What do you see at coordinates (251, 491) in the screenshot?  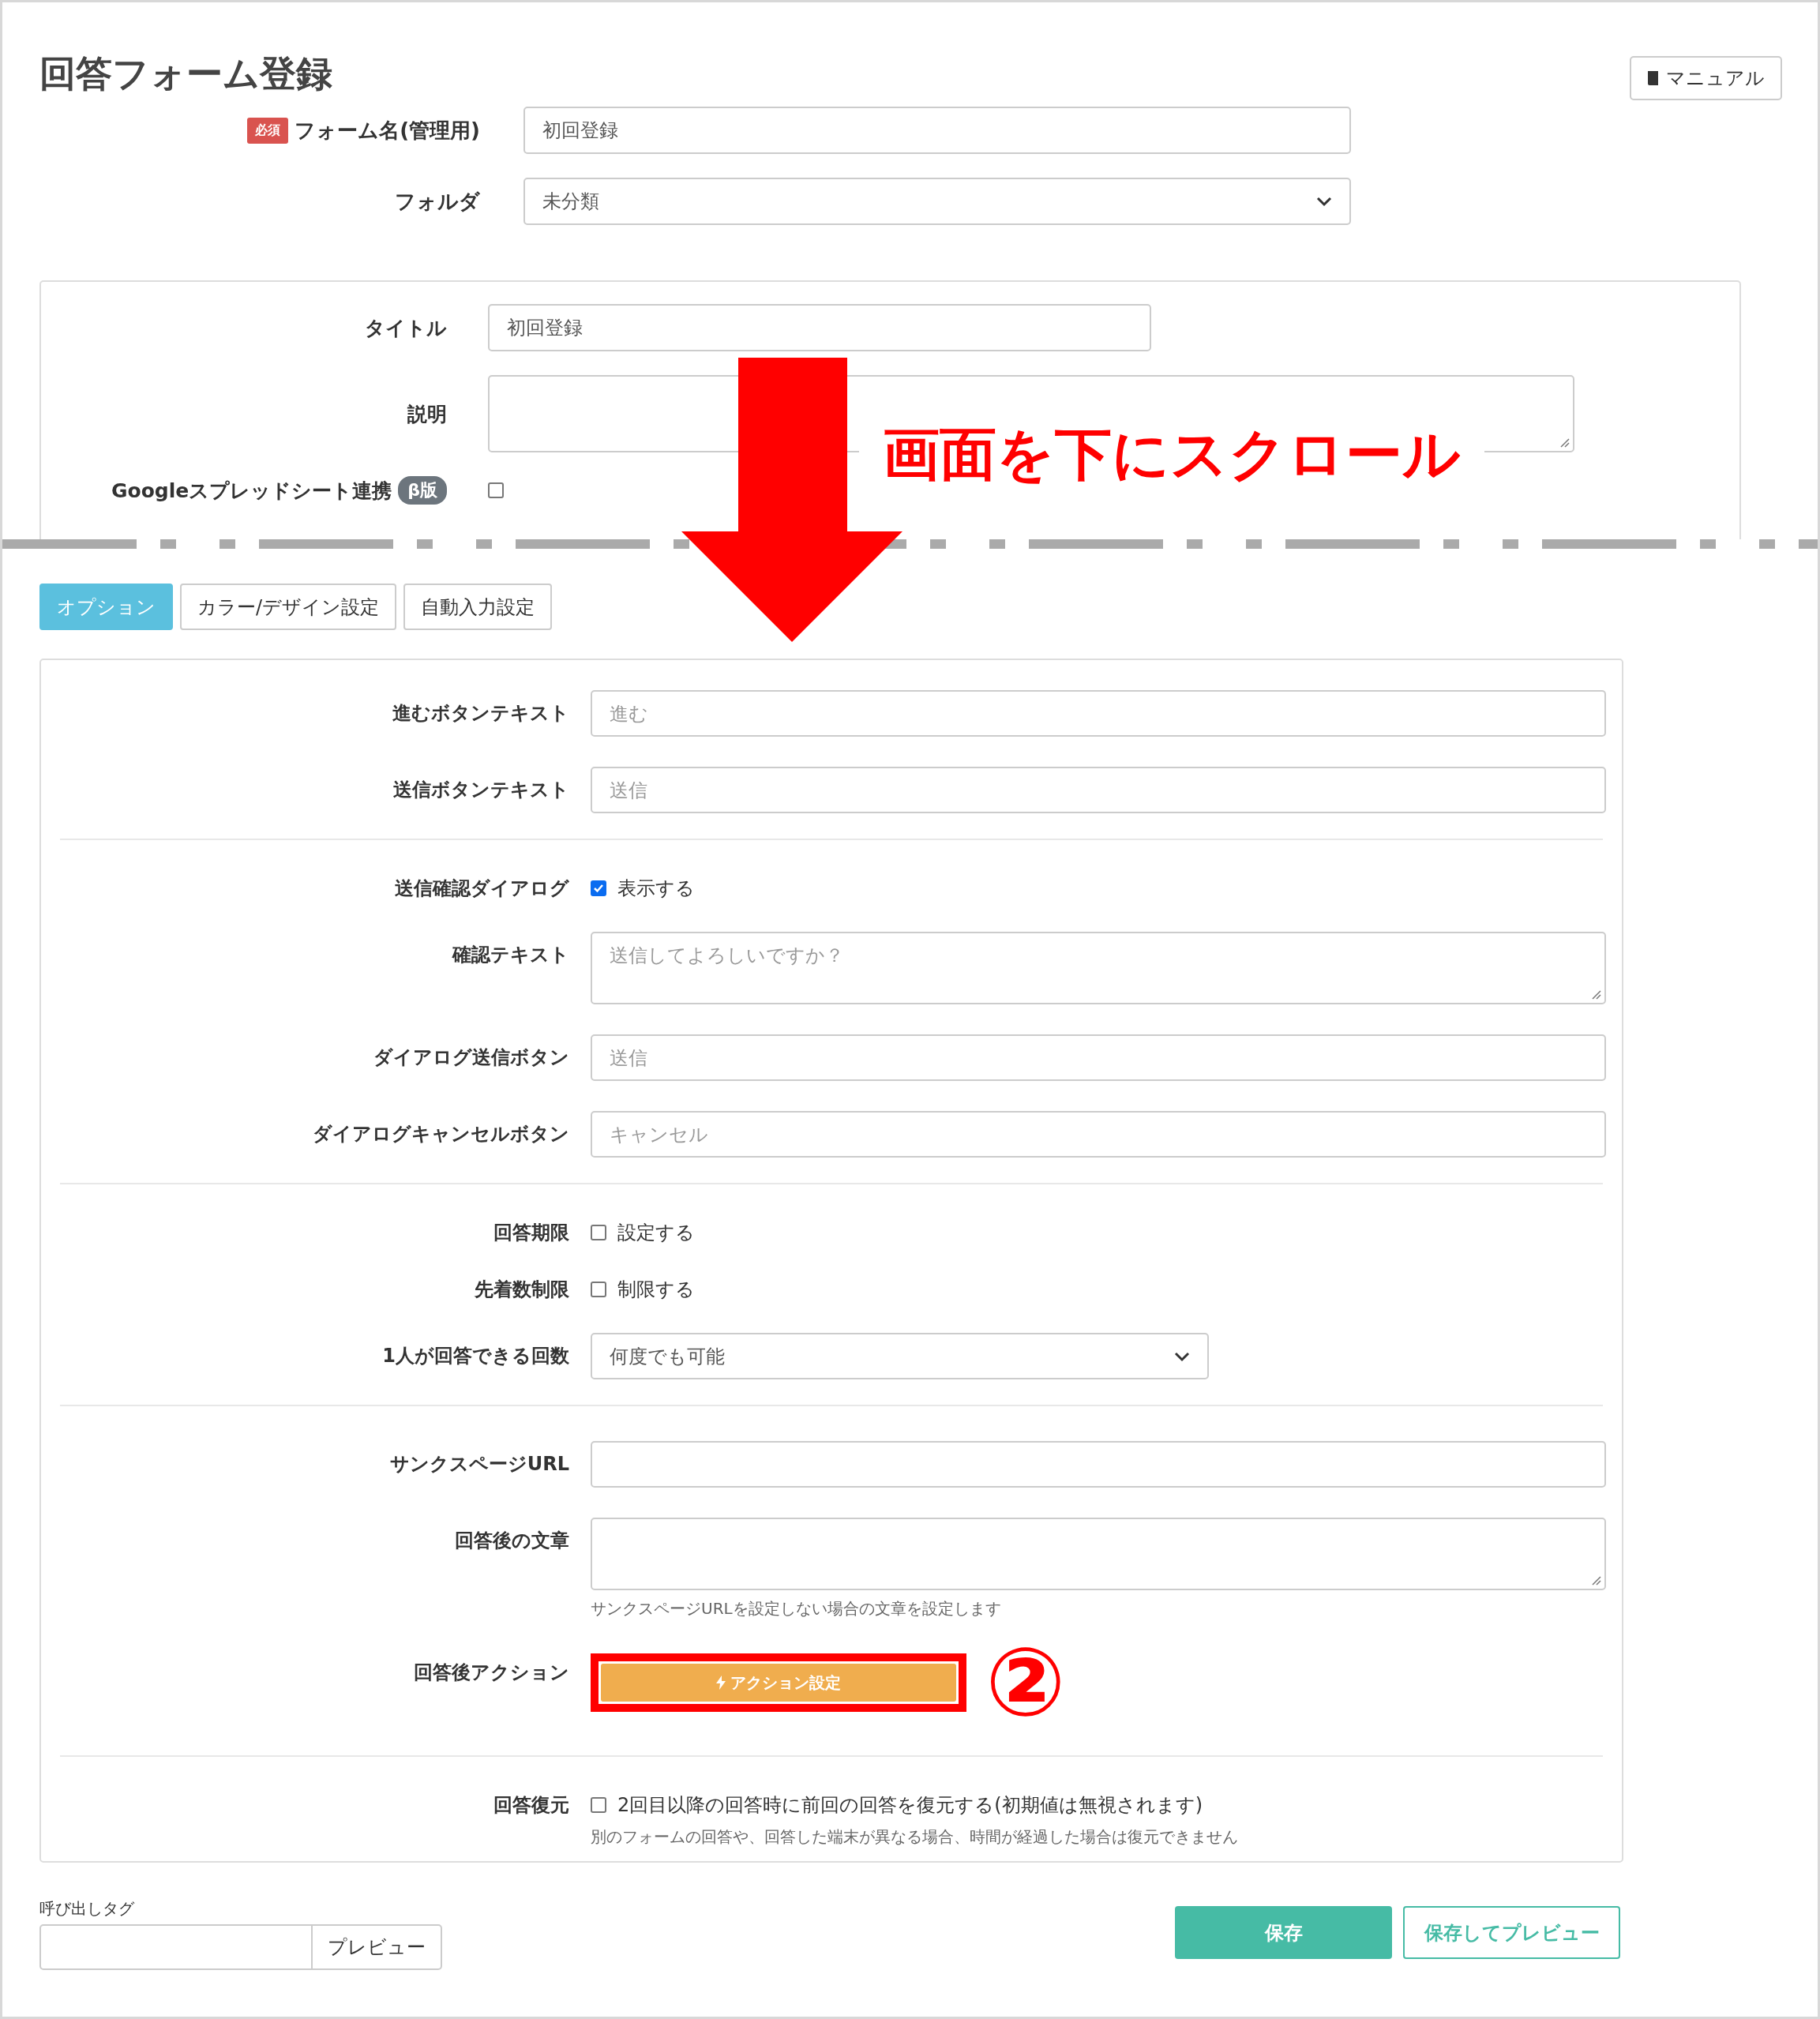 I see `field-label: Googleスプレッドシート連携` at bounding box center [251, 491].